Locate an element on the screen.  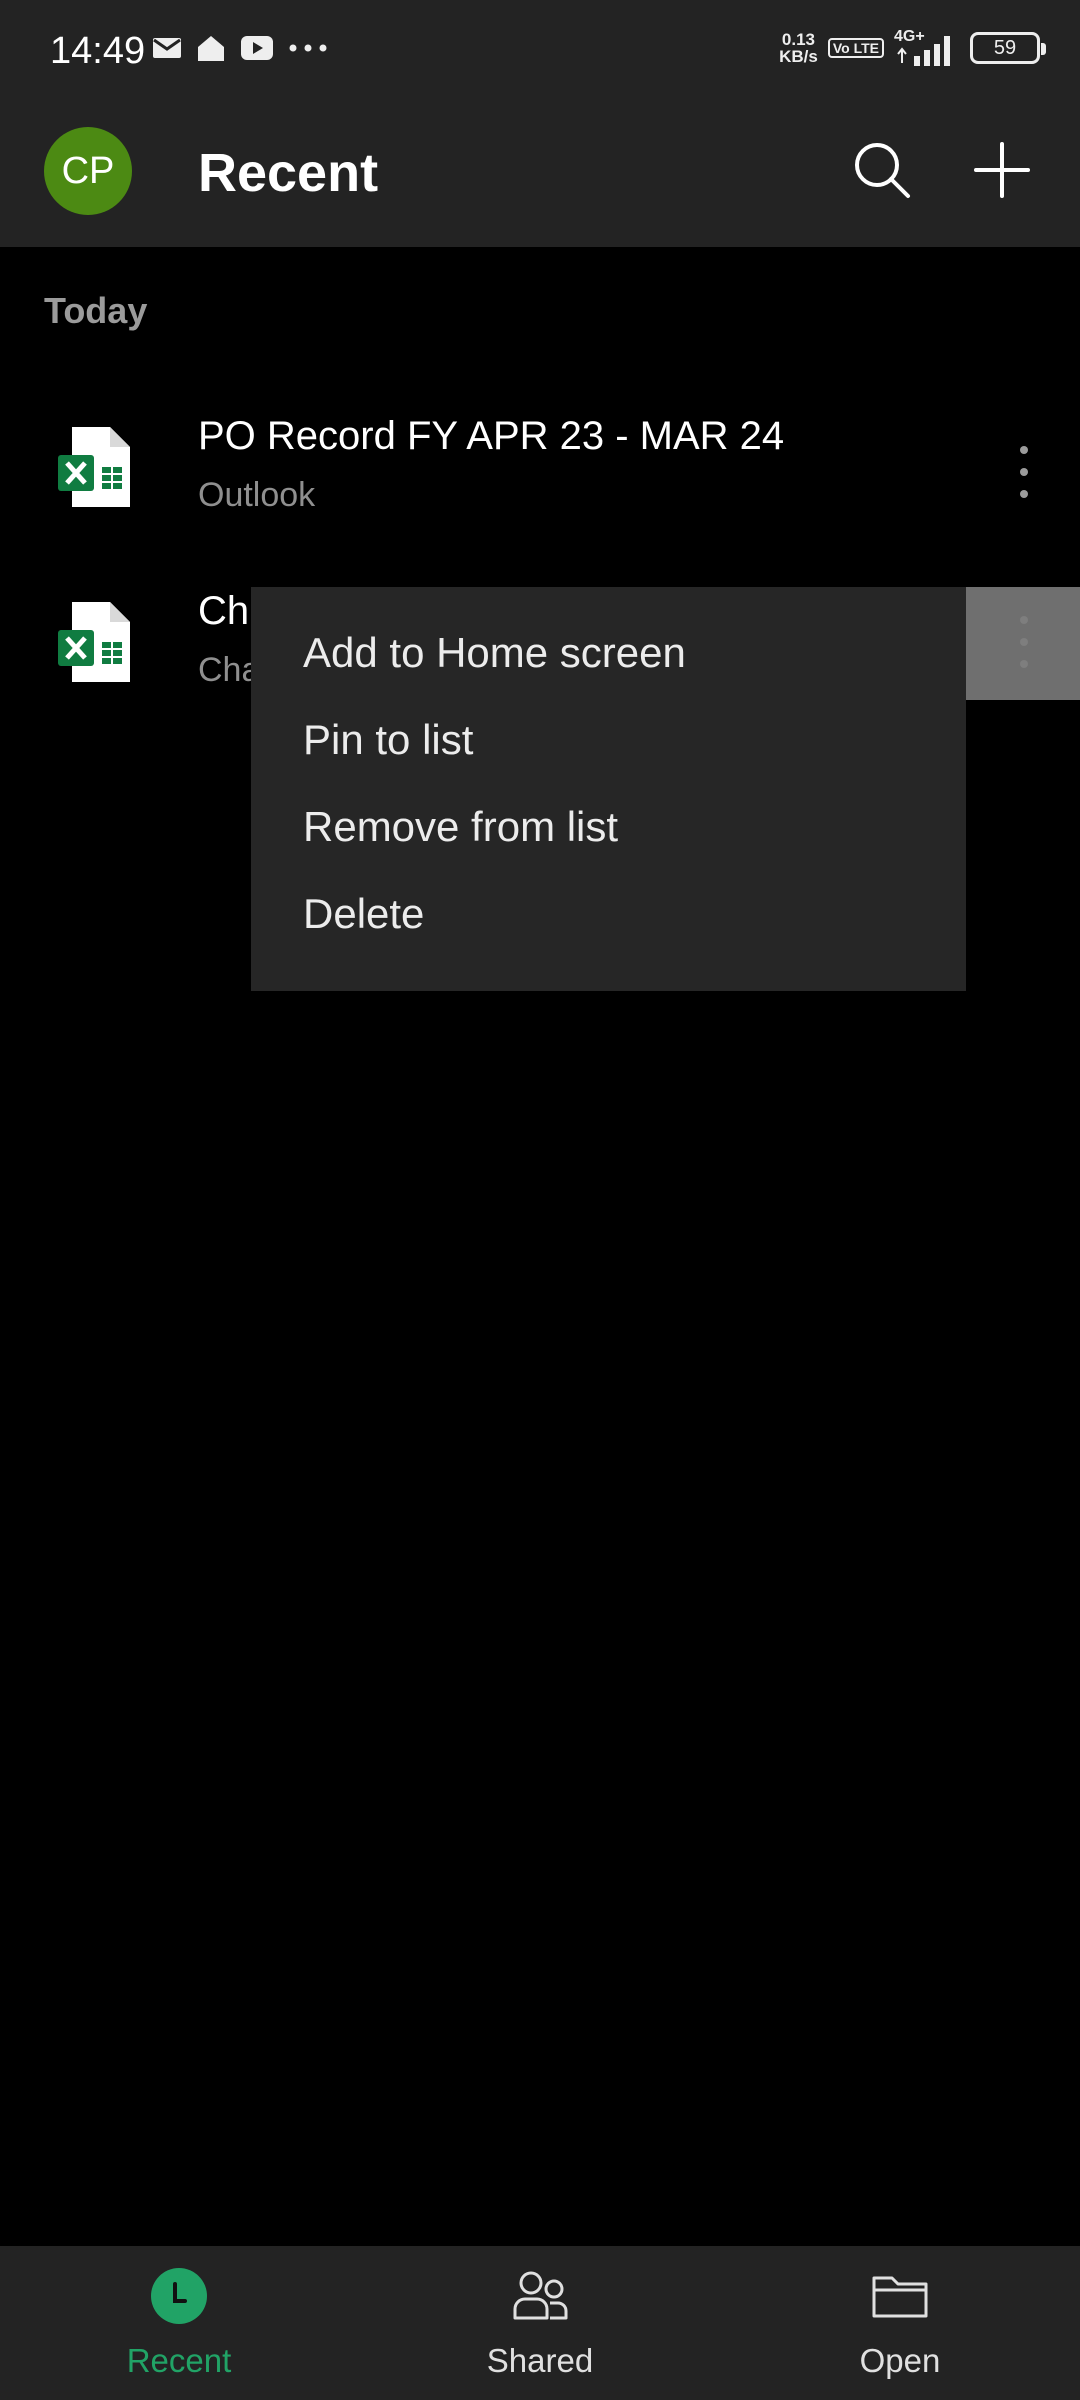
add-button is located at coordinates (1002, 170).